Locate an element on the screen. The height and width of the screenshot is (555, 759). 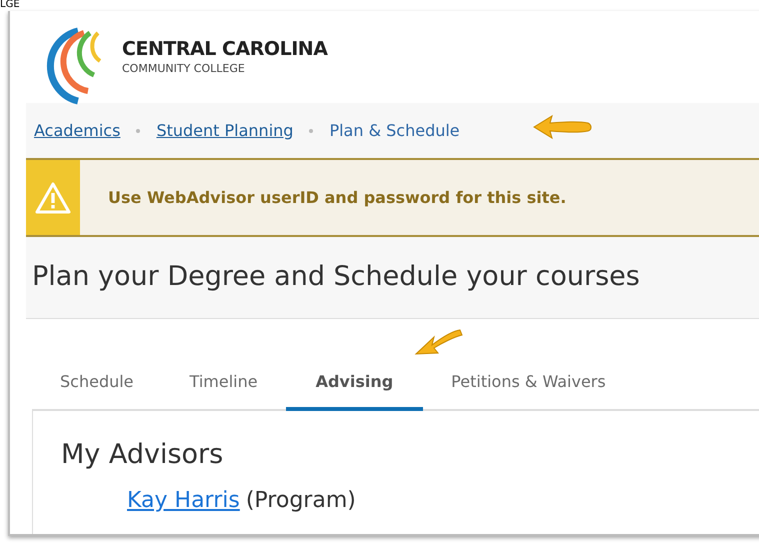
tab: Timeline is located at coordinates (224, 384).